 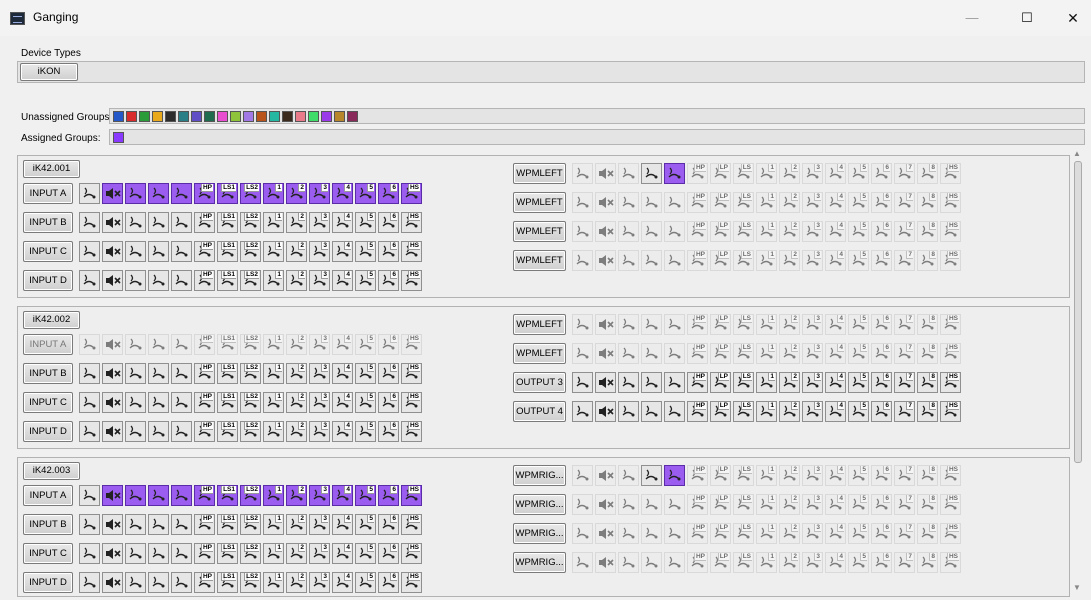 I want to click on device-name-button: iK42.002, so click(x=51, y=320).